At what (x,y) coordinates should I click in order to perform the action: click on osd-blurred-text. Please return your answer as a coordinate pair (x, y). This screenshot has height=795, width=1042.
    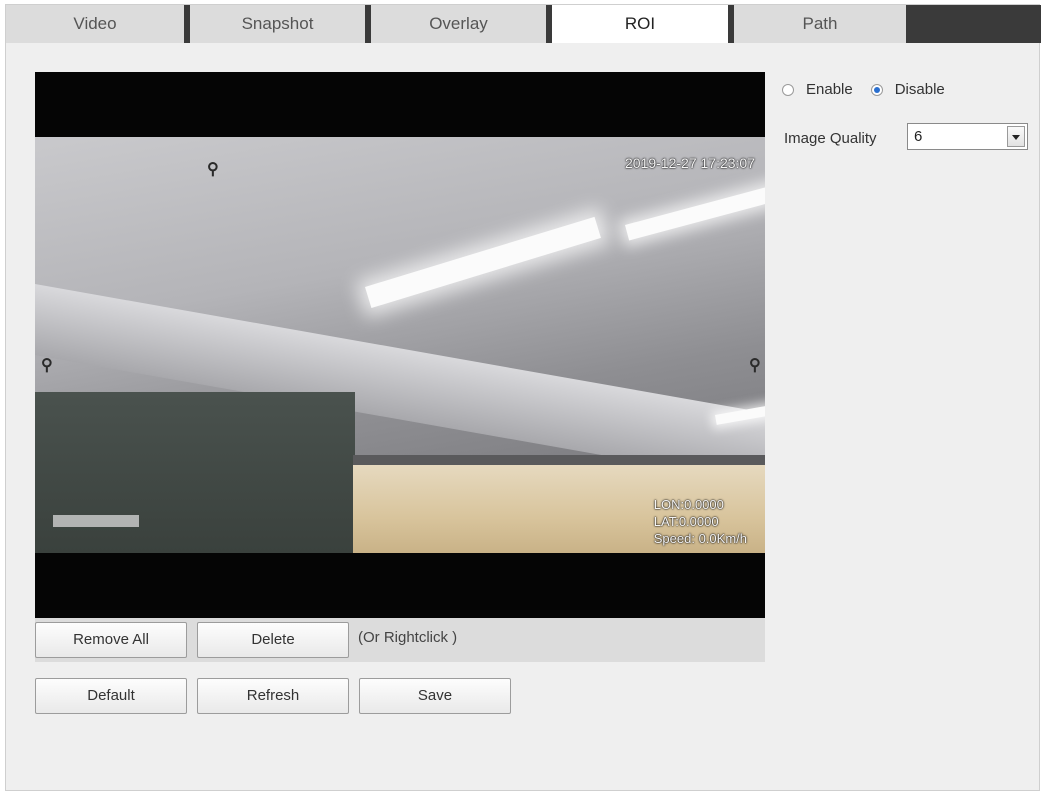
    Looking at the image, I should click on (96, 521).